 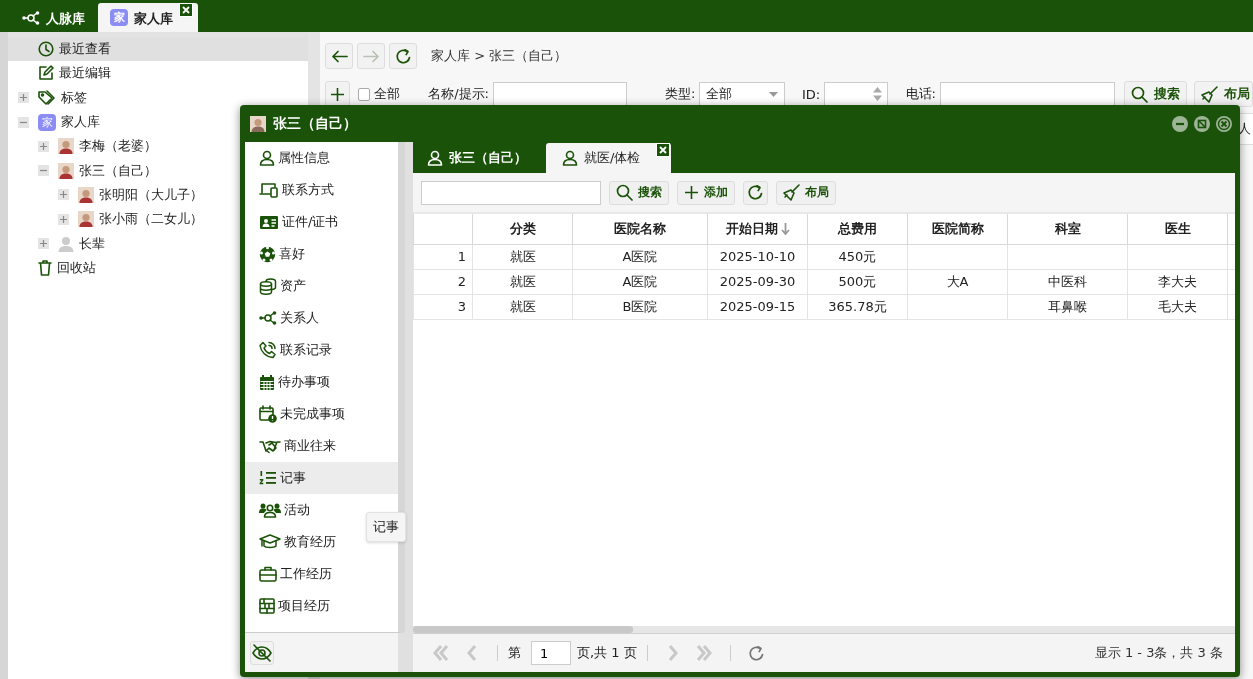 What do you see at coordinates (387, 94) in the screenshot?
I see `checkbox-label: 全部` at bounding box center [387, 94].